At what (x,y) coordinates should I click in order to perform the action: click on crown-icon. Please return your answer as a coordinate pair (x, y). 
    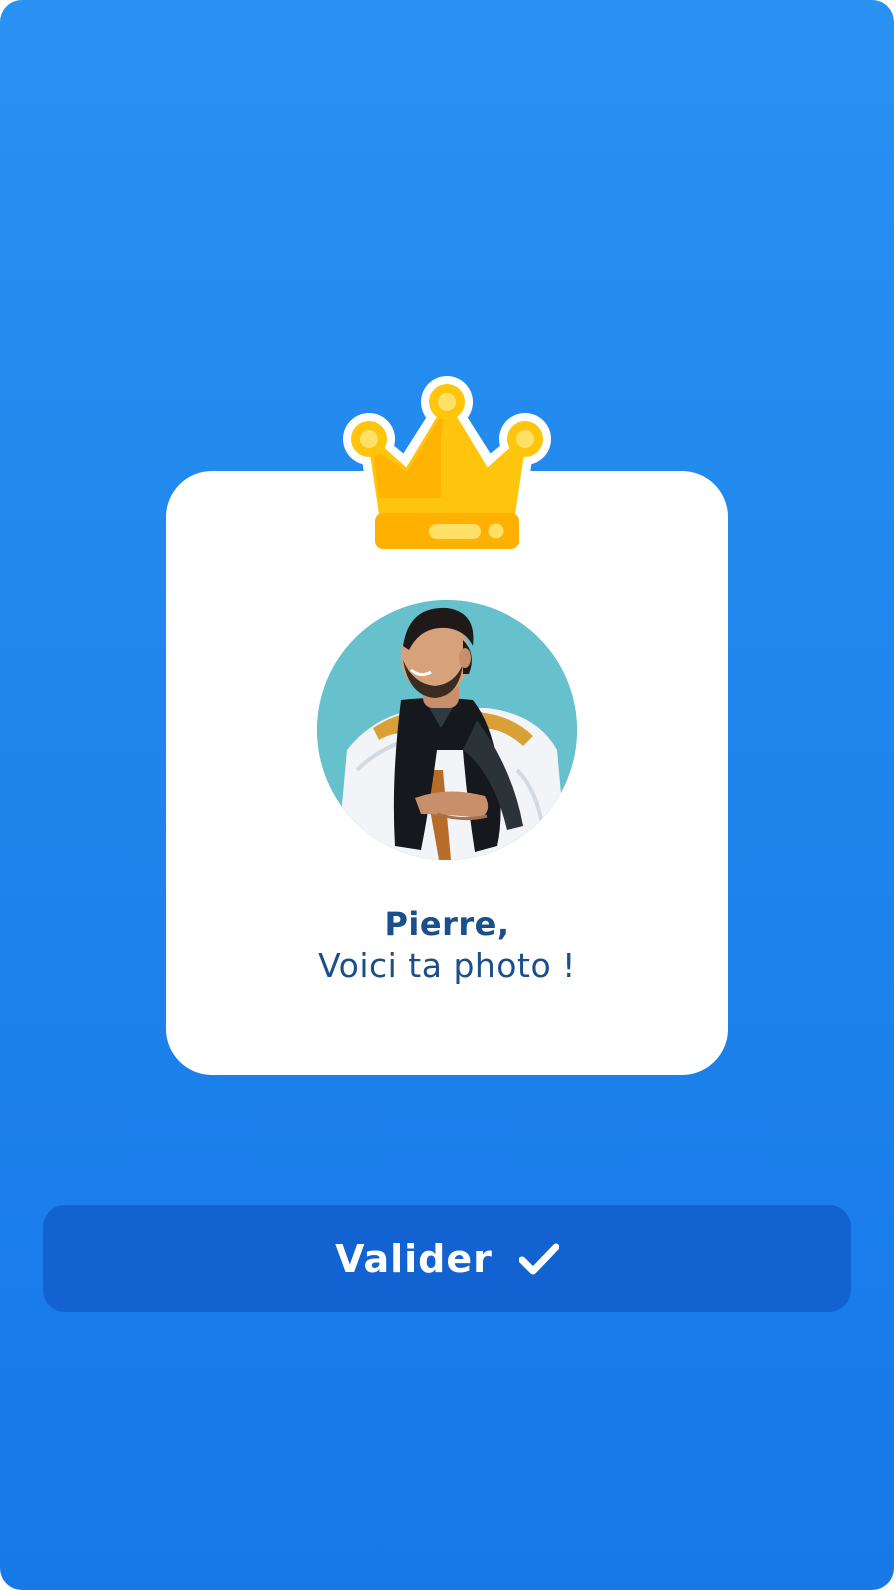
    Looking at the image, I should click on (447, 466).